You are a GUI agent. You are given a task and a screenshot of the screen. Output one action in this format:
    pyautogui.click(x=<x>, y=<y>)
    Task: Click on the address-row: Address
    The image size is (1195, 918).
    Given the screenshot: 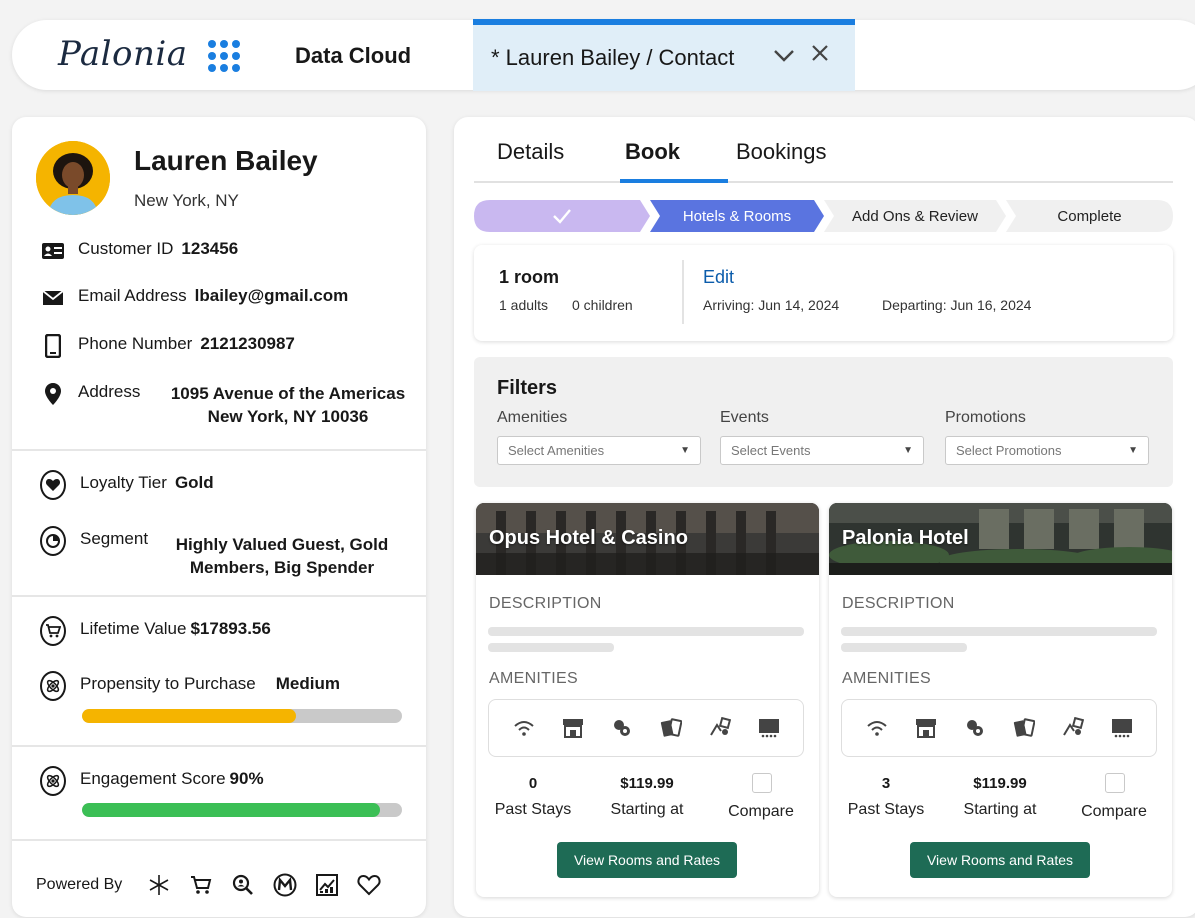 What is the action you would take?
    pyautogui.click(x=90, y=394)
    